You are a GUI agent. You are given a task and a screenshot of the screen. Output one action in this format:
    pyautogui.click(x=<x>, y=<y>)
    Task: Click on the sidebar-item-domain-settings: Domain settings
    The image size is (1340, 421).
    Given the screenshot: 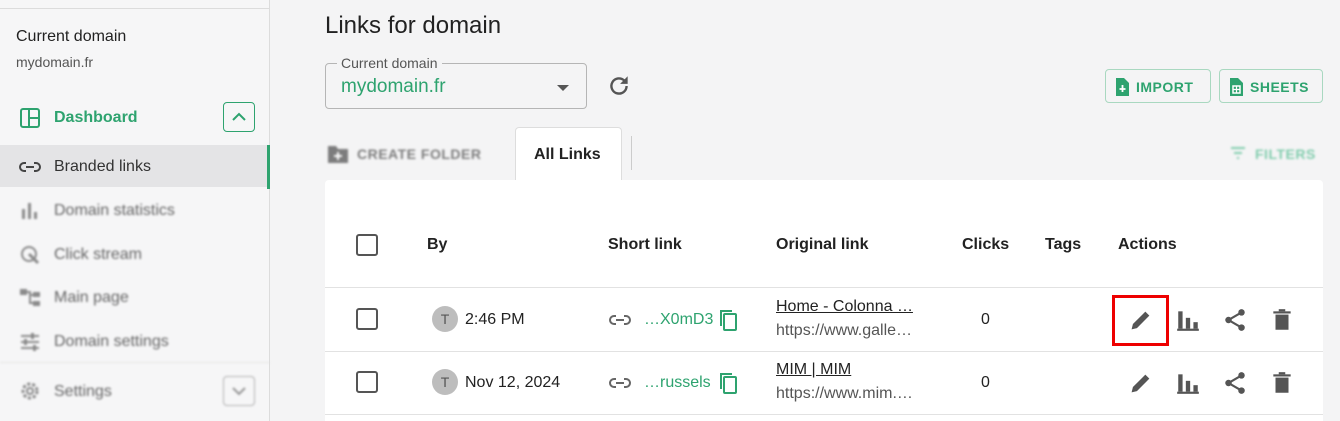 What is the action you would take?
    pyautogui.click(x=134, y=341)
    